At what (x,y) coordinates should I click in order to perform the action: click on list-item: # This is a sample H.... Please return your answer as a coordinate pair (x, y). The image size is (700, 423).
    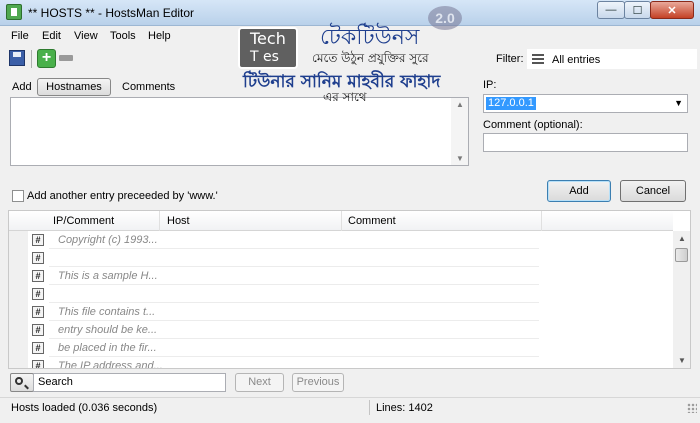
    Looking at the image, I should click on (341, 276).